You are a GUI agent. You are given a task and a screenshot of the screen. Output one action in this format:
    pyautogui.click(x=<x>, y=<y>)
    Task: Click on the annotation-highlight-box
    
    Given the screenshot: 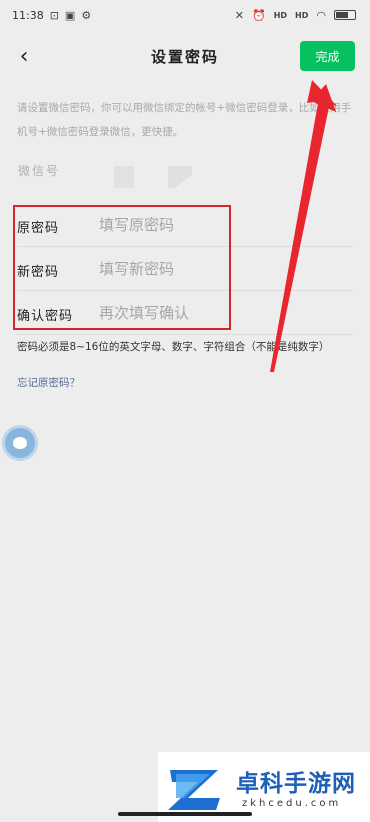 What is the action you would take?
    pyautogui.click(x=122, y=267)
    